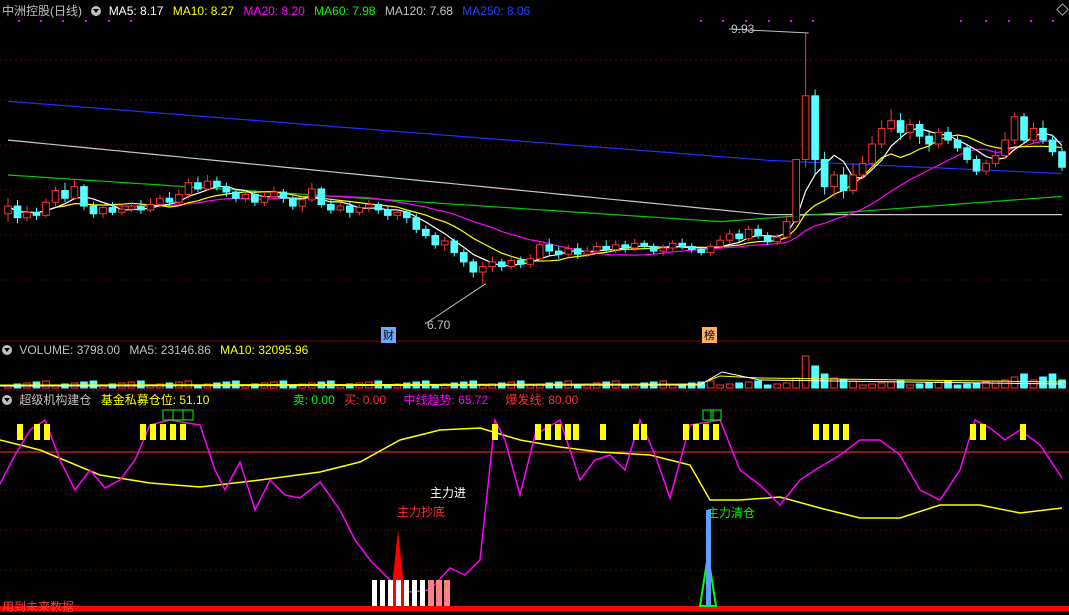 This screenshot has width=1069, height=615. Describe the element at coordinates (535, 137) in the screenshot. I see `ma250-line` at that location.